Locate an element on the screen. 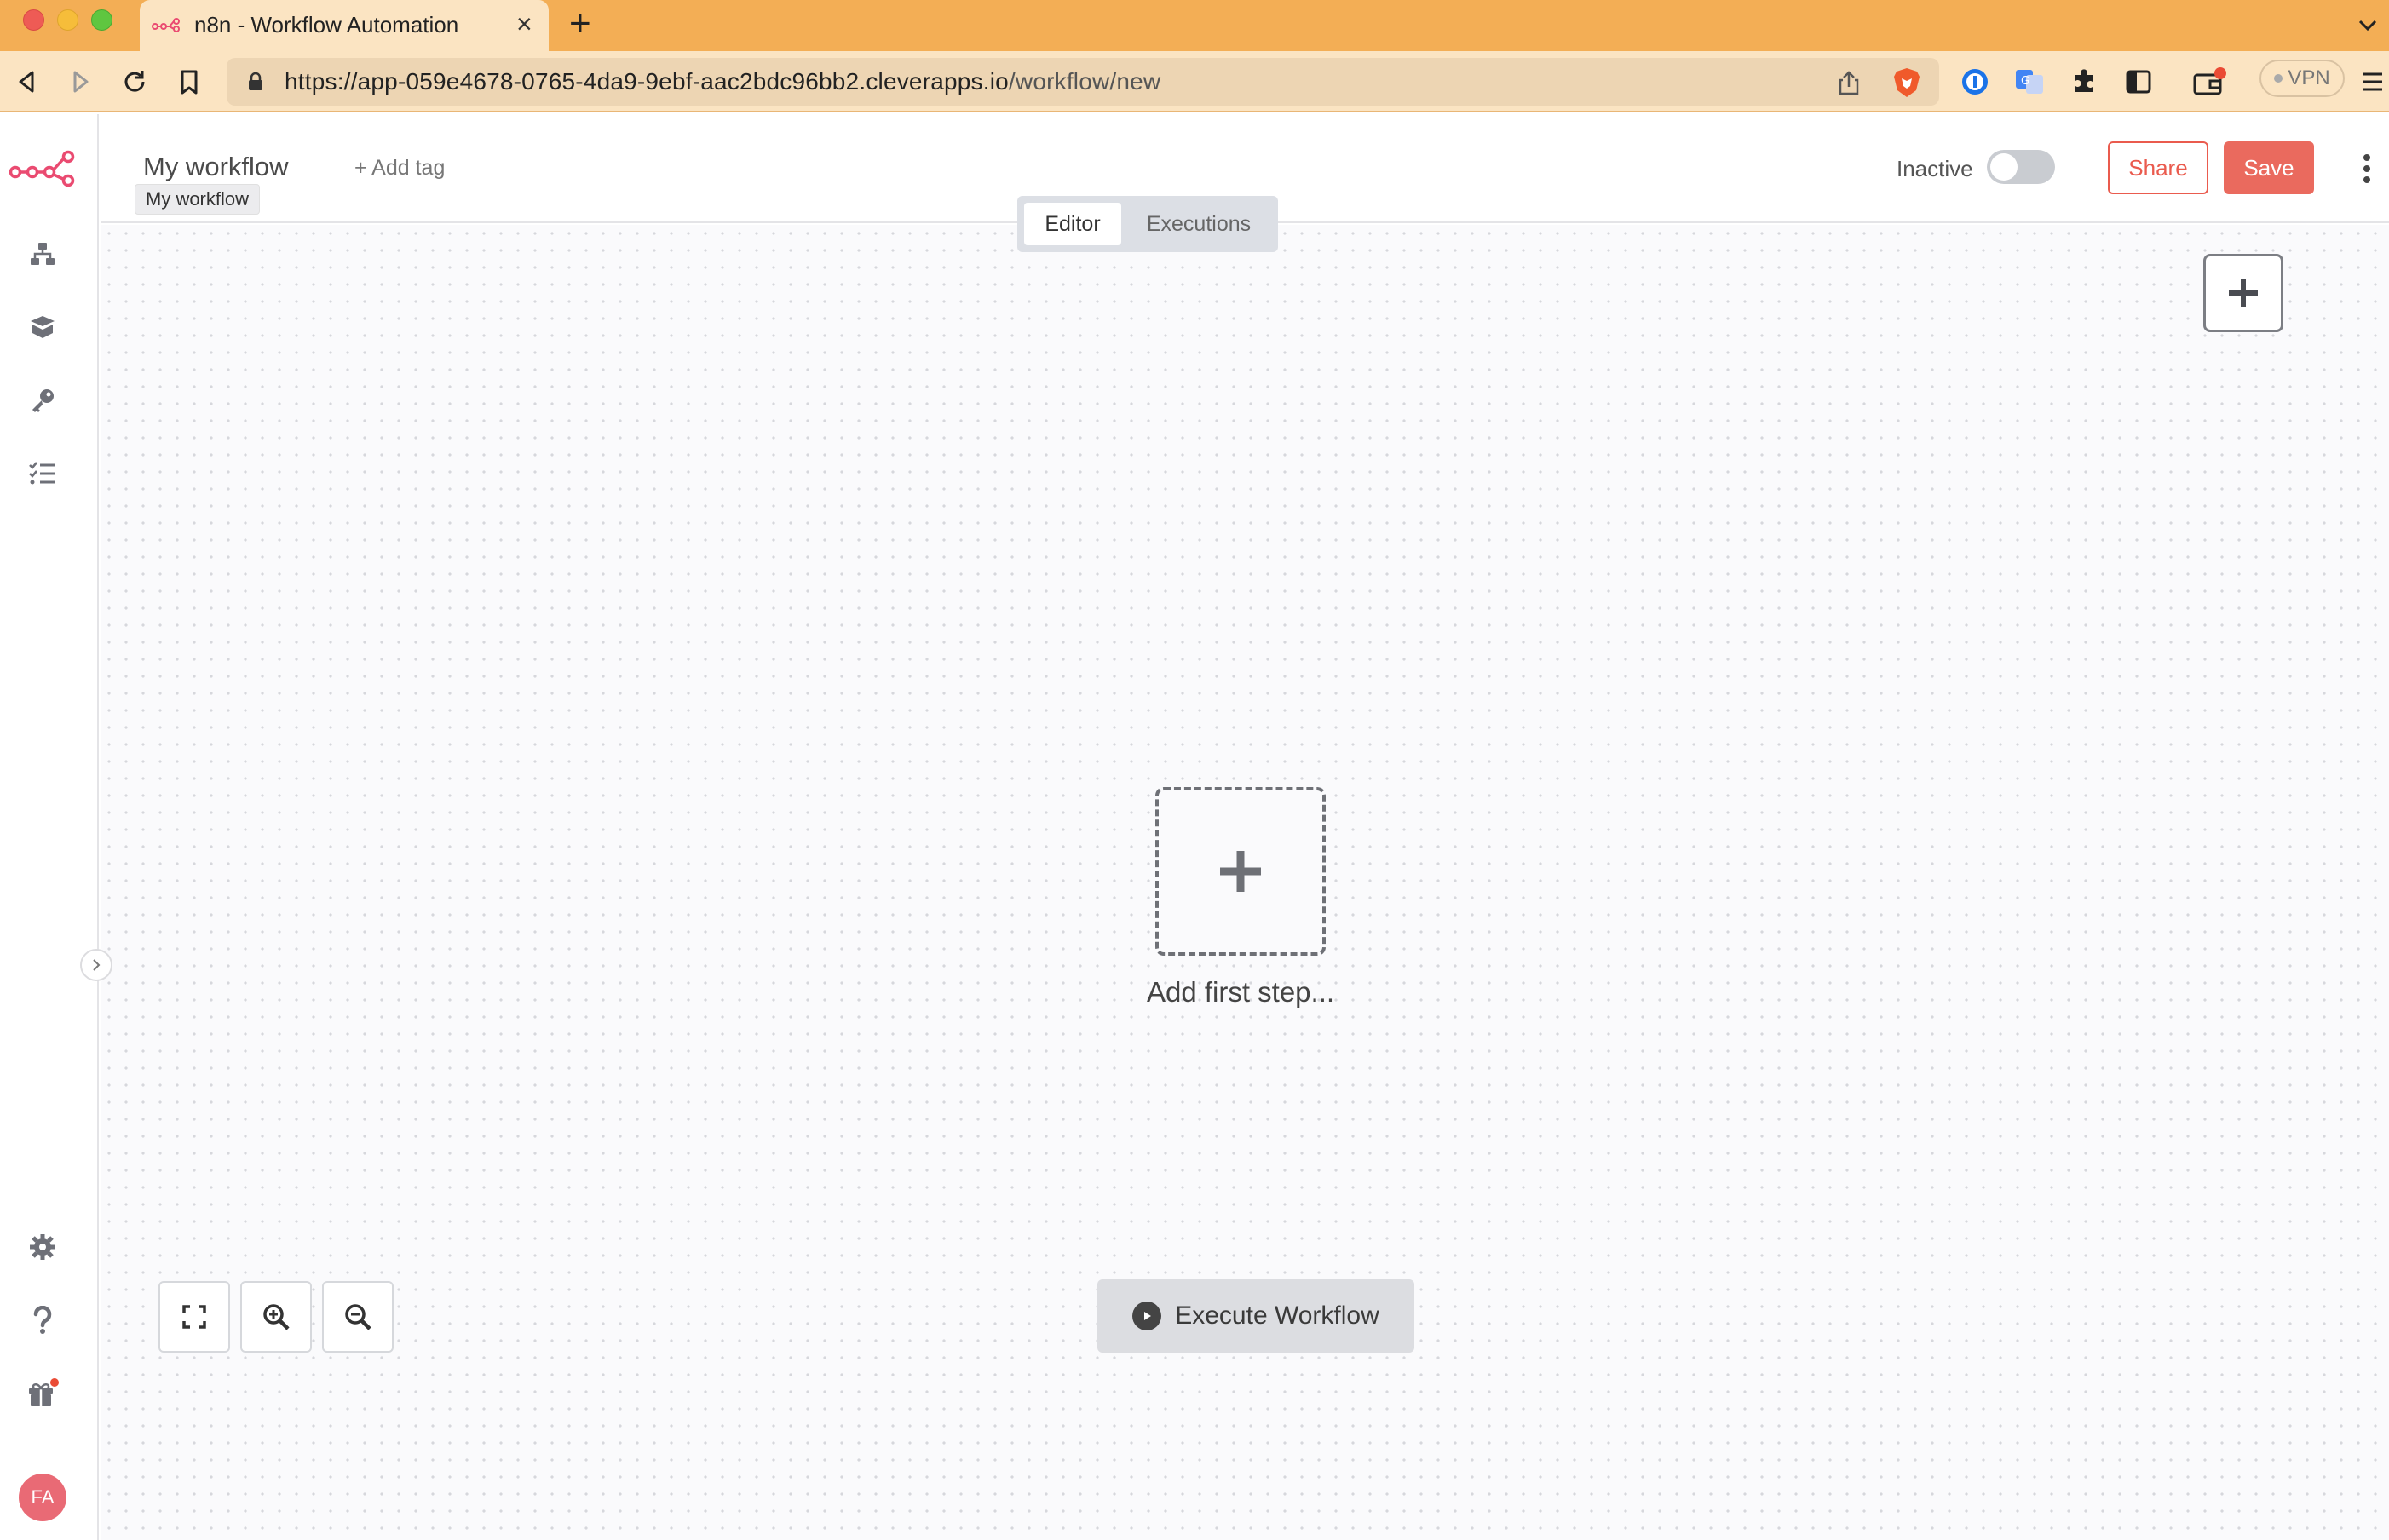  share-page-icon is located at coordinates (1849, 82).